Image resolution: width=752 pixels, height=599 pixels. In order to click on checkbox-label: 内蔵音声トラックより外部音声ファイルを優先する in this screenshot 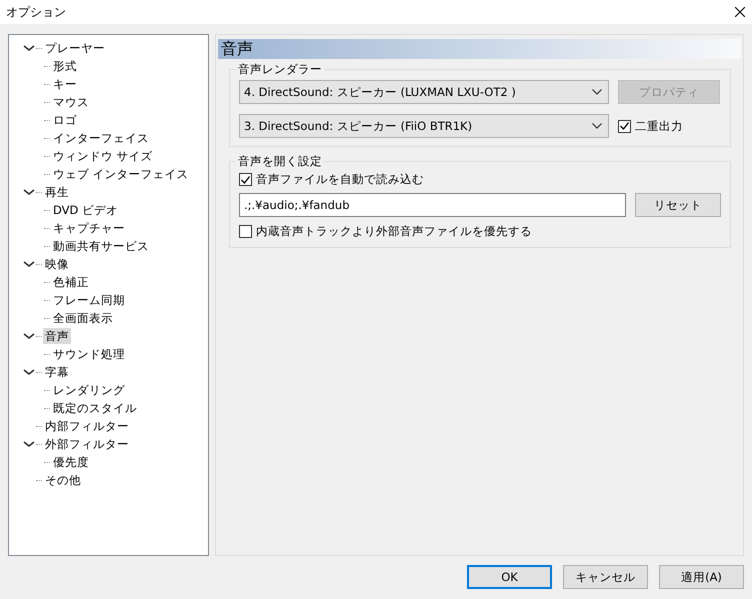, I will do `click(394, 231)`.